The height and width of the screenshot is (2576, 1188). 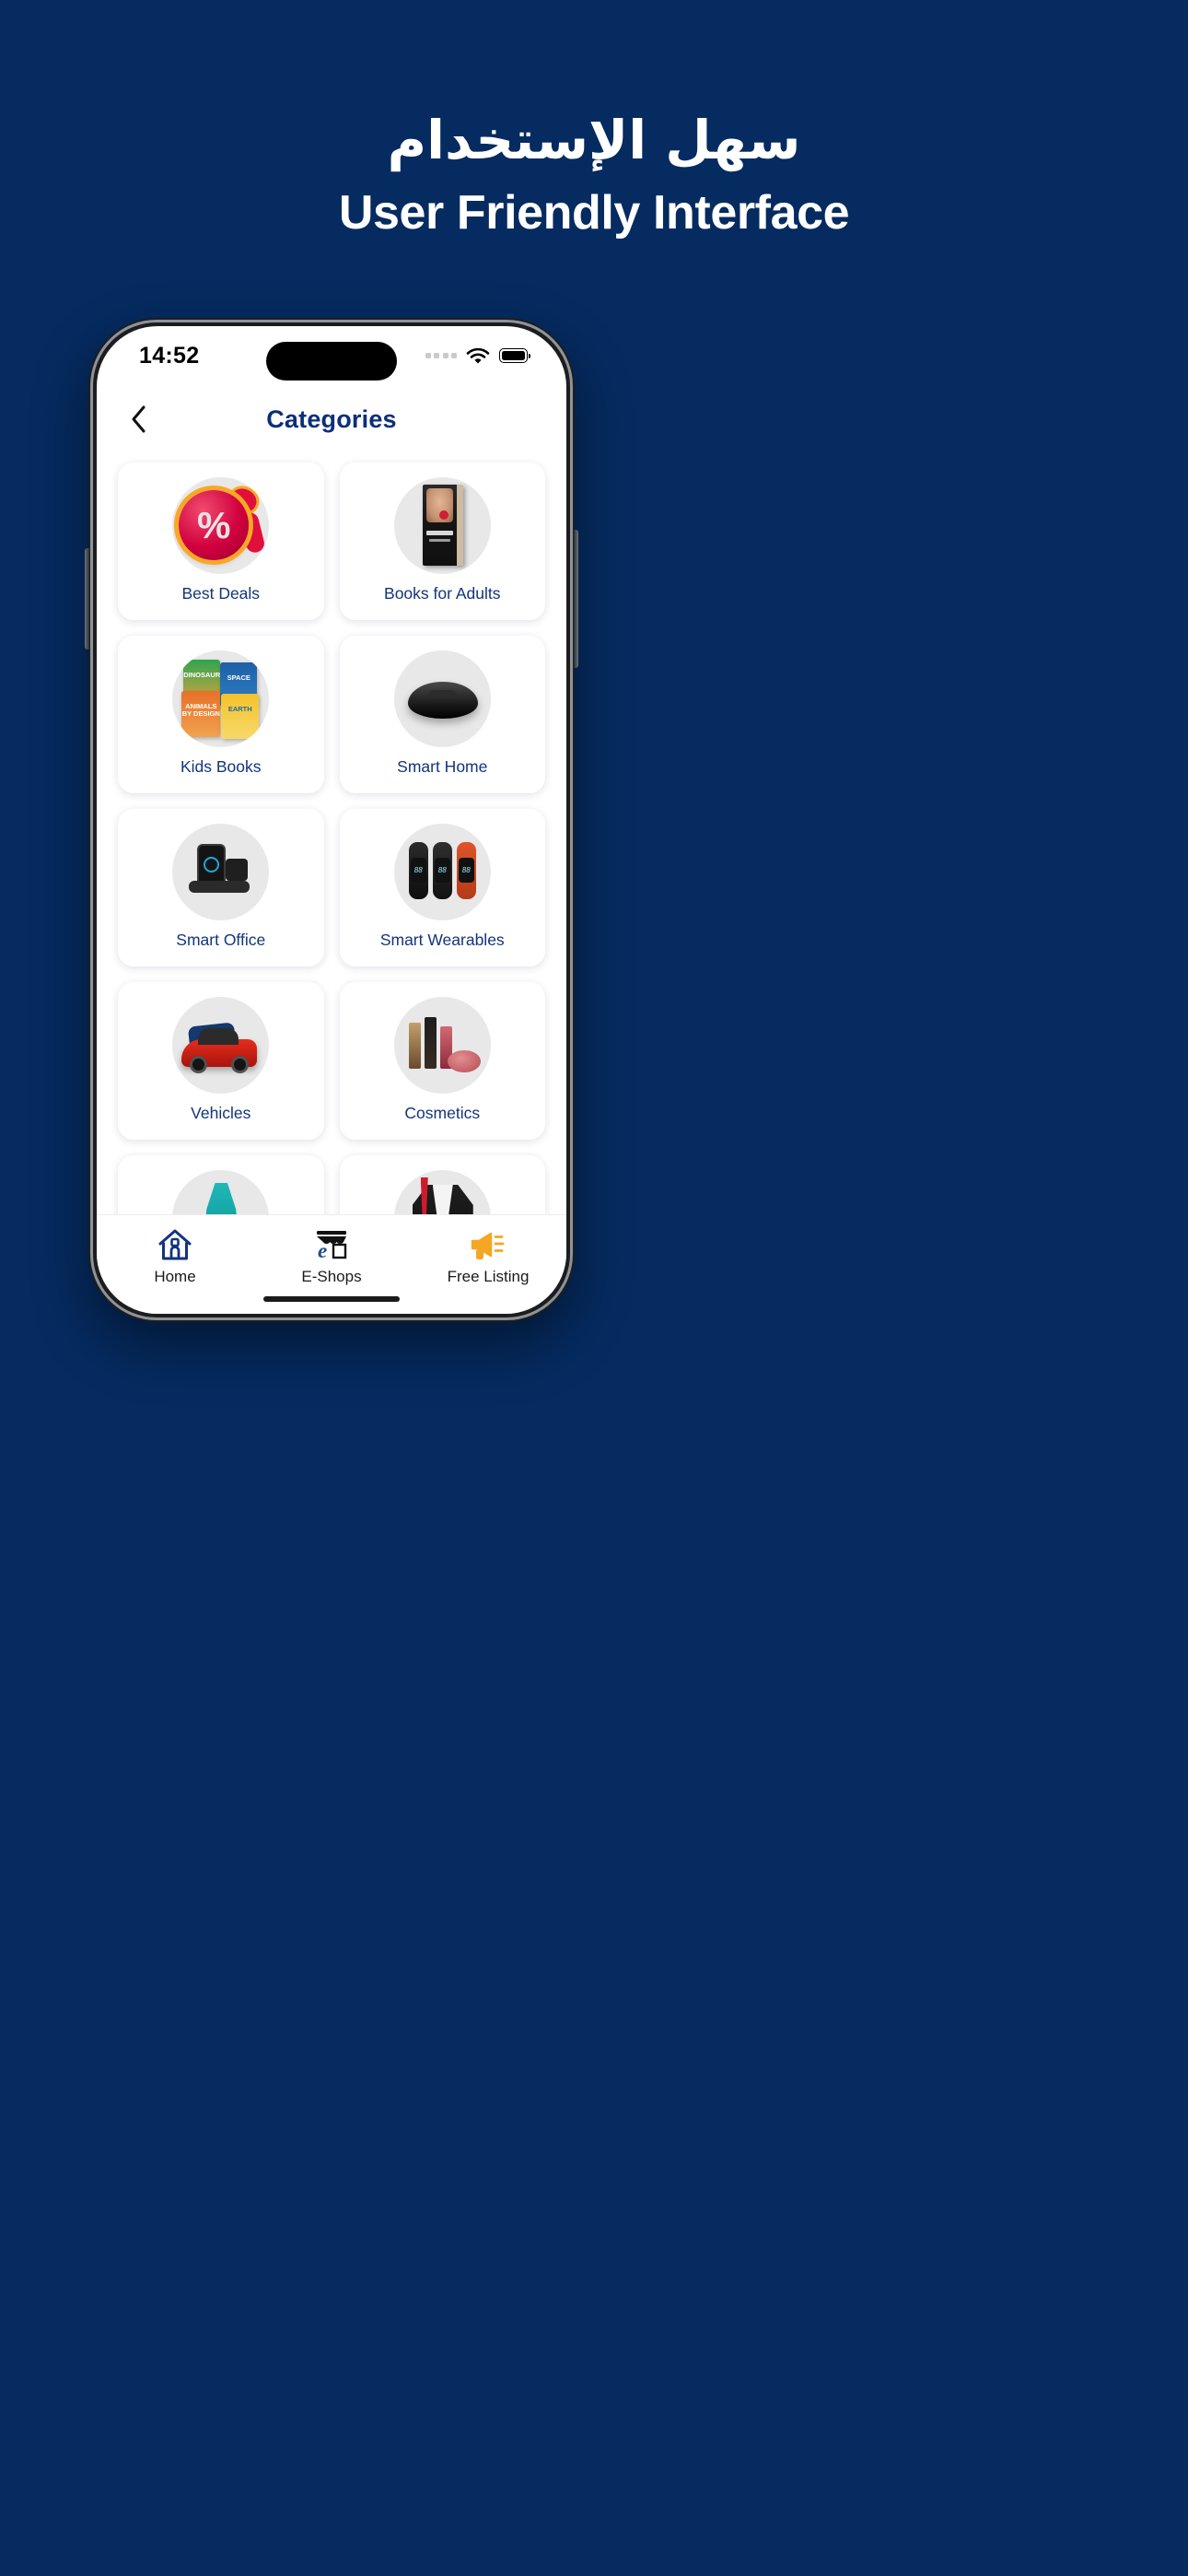 I want to click on home-icon, so click(x=174, y=1243).